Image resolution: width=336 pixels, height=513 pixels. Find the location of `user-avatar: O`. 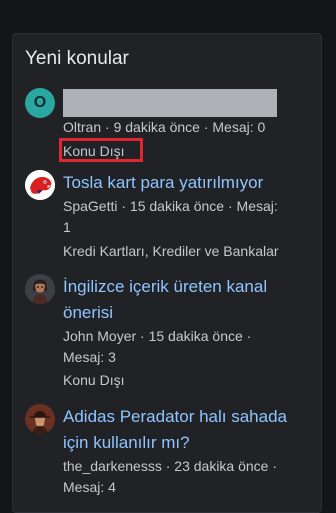

user-avatar: O is located at coordinates (40, 103).